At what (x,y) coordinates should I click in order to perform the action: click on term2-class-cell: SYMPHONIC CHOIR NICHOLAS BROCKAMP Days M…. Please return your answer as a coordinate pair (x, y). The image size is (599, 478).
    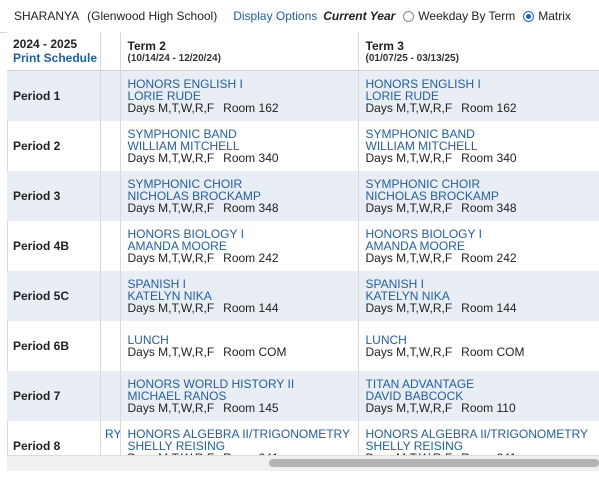
    Looking at the image, I should click on (239, 196).